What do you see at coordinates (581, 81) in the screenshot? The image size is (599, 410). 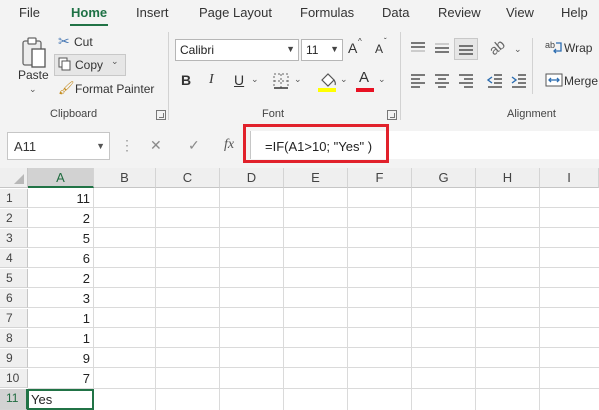 I see `merge-center-button: Merge` at bounding box center [581, 81].